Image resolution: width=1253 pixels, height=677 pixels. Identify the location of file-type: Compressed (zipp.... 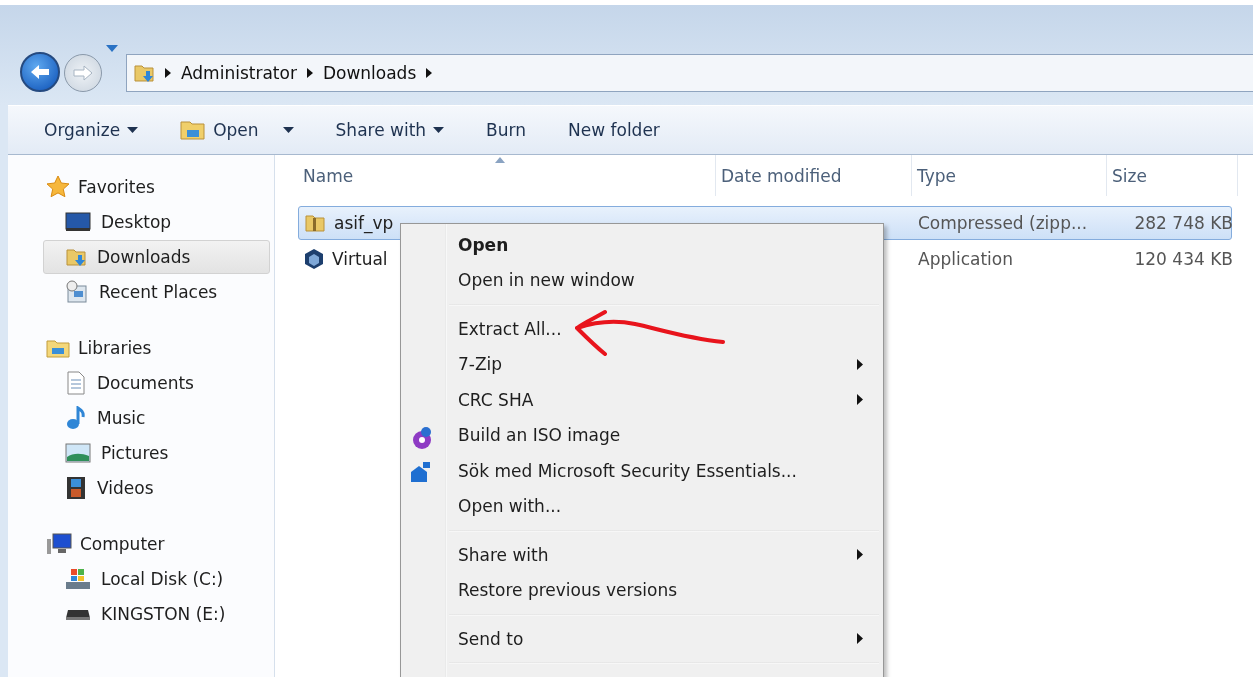
(1003, 223).